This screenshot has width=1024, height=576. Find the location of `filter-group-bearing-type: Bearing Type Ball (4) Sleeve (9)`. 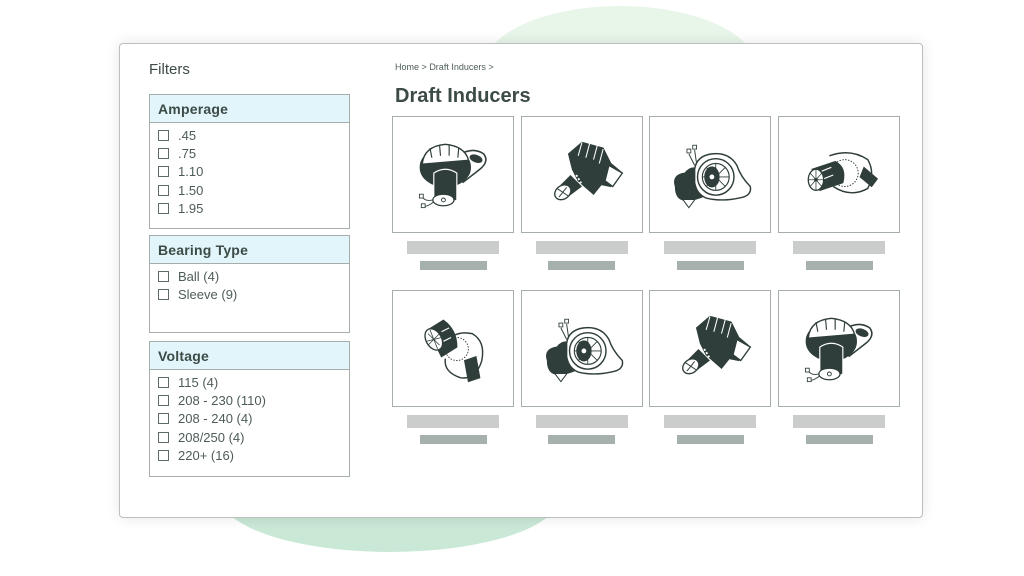

filter-group-bearing-type: Bearing Type Ball (4) Sleeve (9) is located at coordinates (249, 284).